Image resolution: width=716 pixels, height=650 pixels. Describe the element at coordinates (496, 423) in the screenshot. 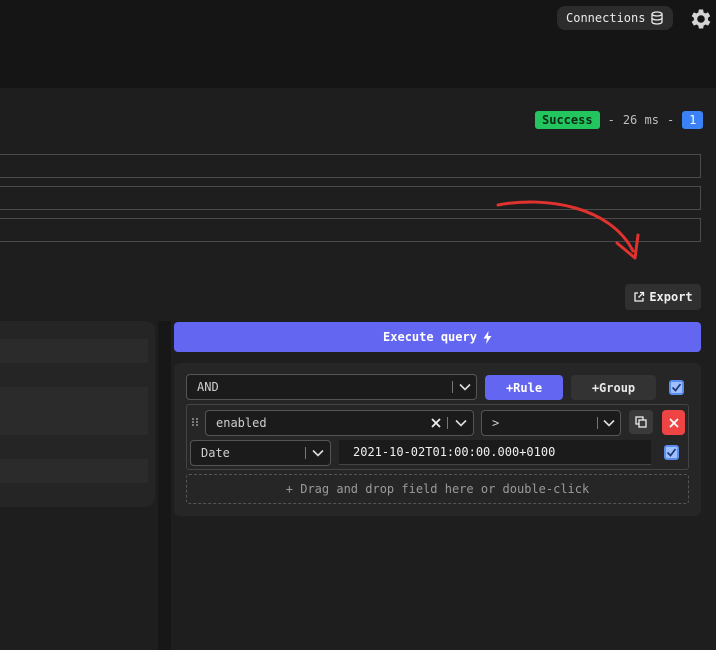

I see `operator-value: >` at that location.